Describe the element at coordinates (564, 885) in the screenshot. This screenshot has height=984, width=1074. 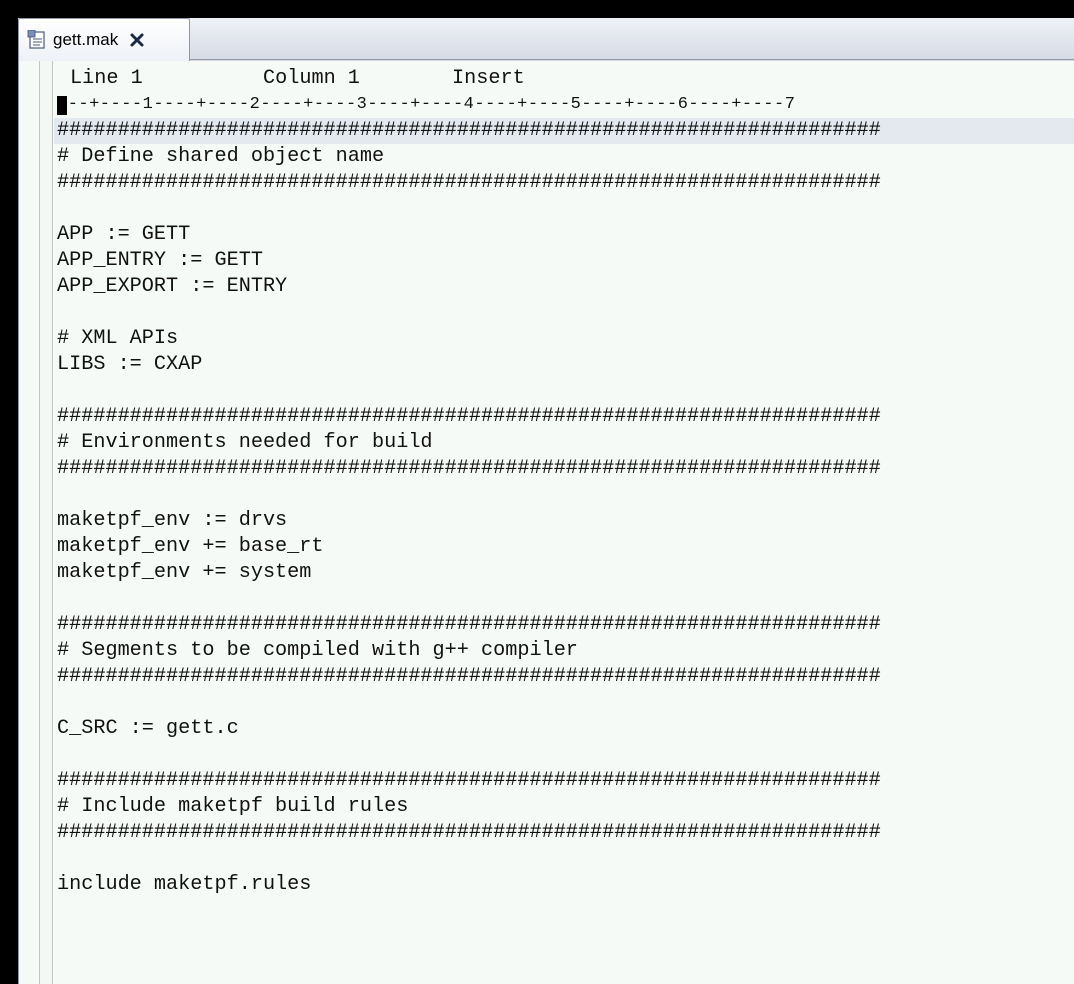
I see `code-line: include maketpf.rules` at that location.